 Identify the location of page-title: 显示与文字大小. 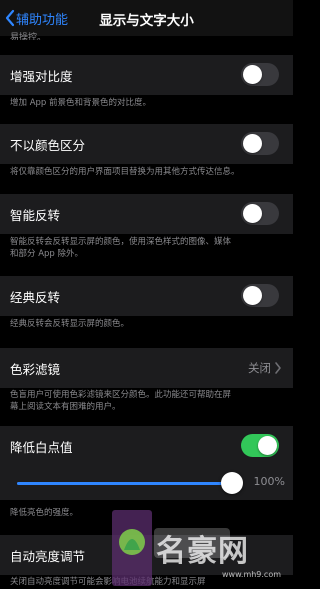
(146, 21).